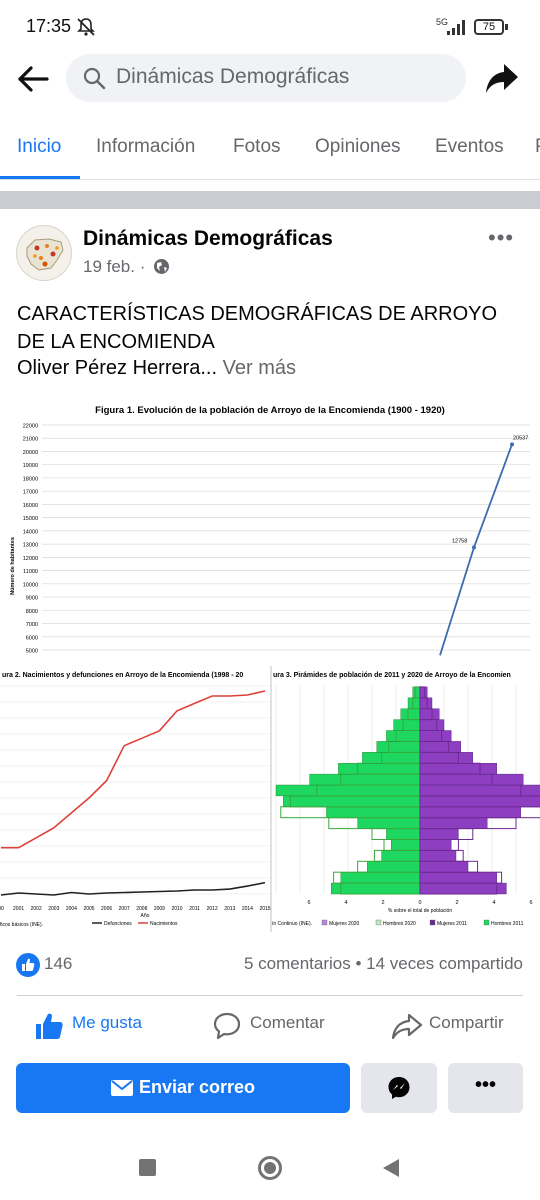  What do you see at coordinates (30, 546) in the screenshot?
I see `figure1-ytick: 13000` at bounding box center [30, 546].